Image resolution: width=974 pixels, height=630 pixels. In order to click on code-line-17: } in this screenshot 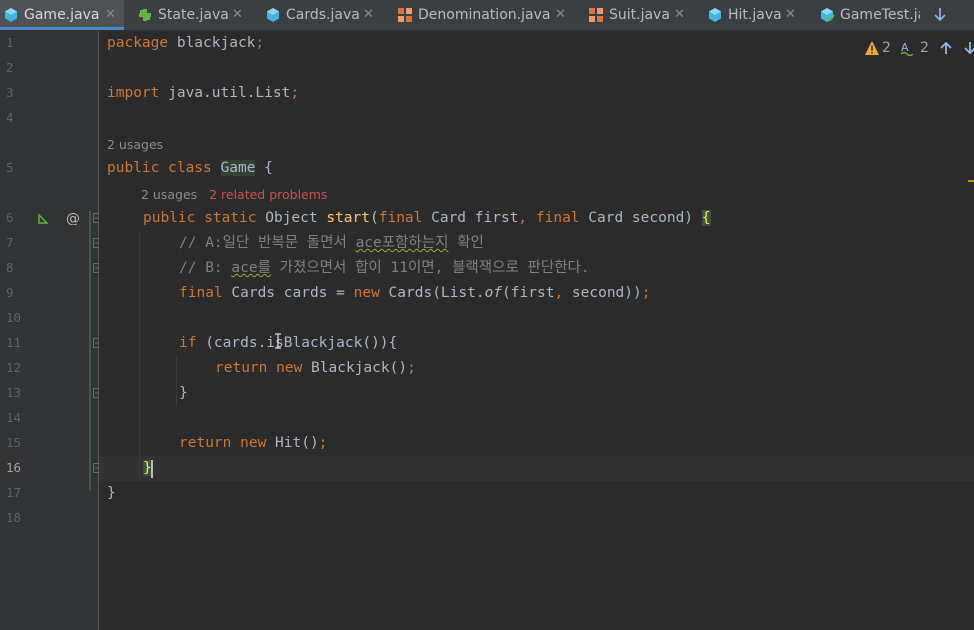, I will do `click(111, 493)`.